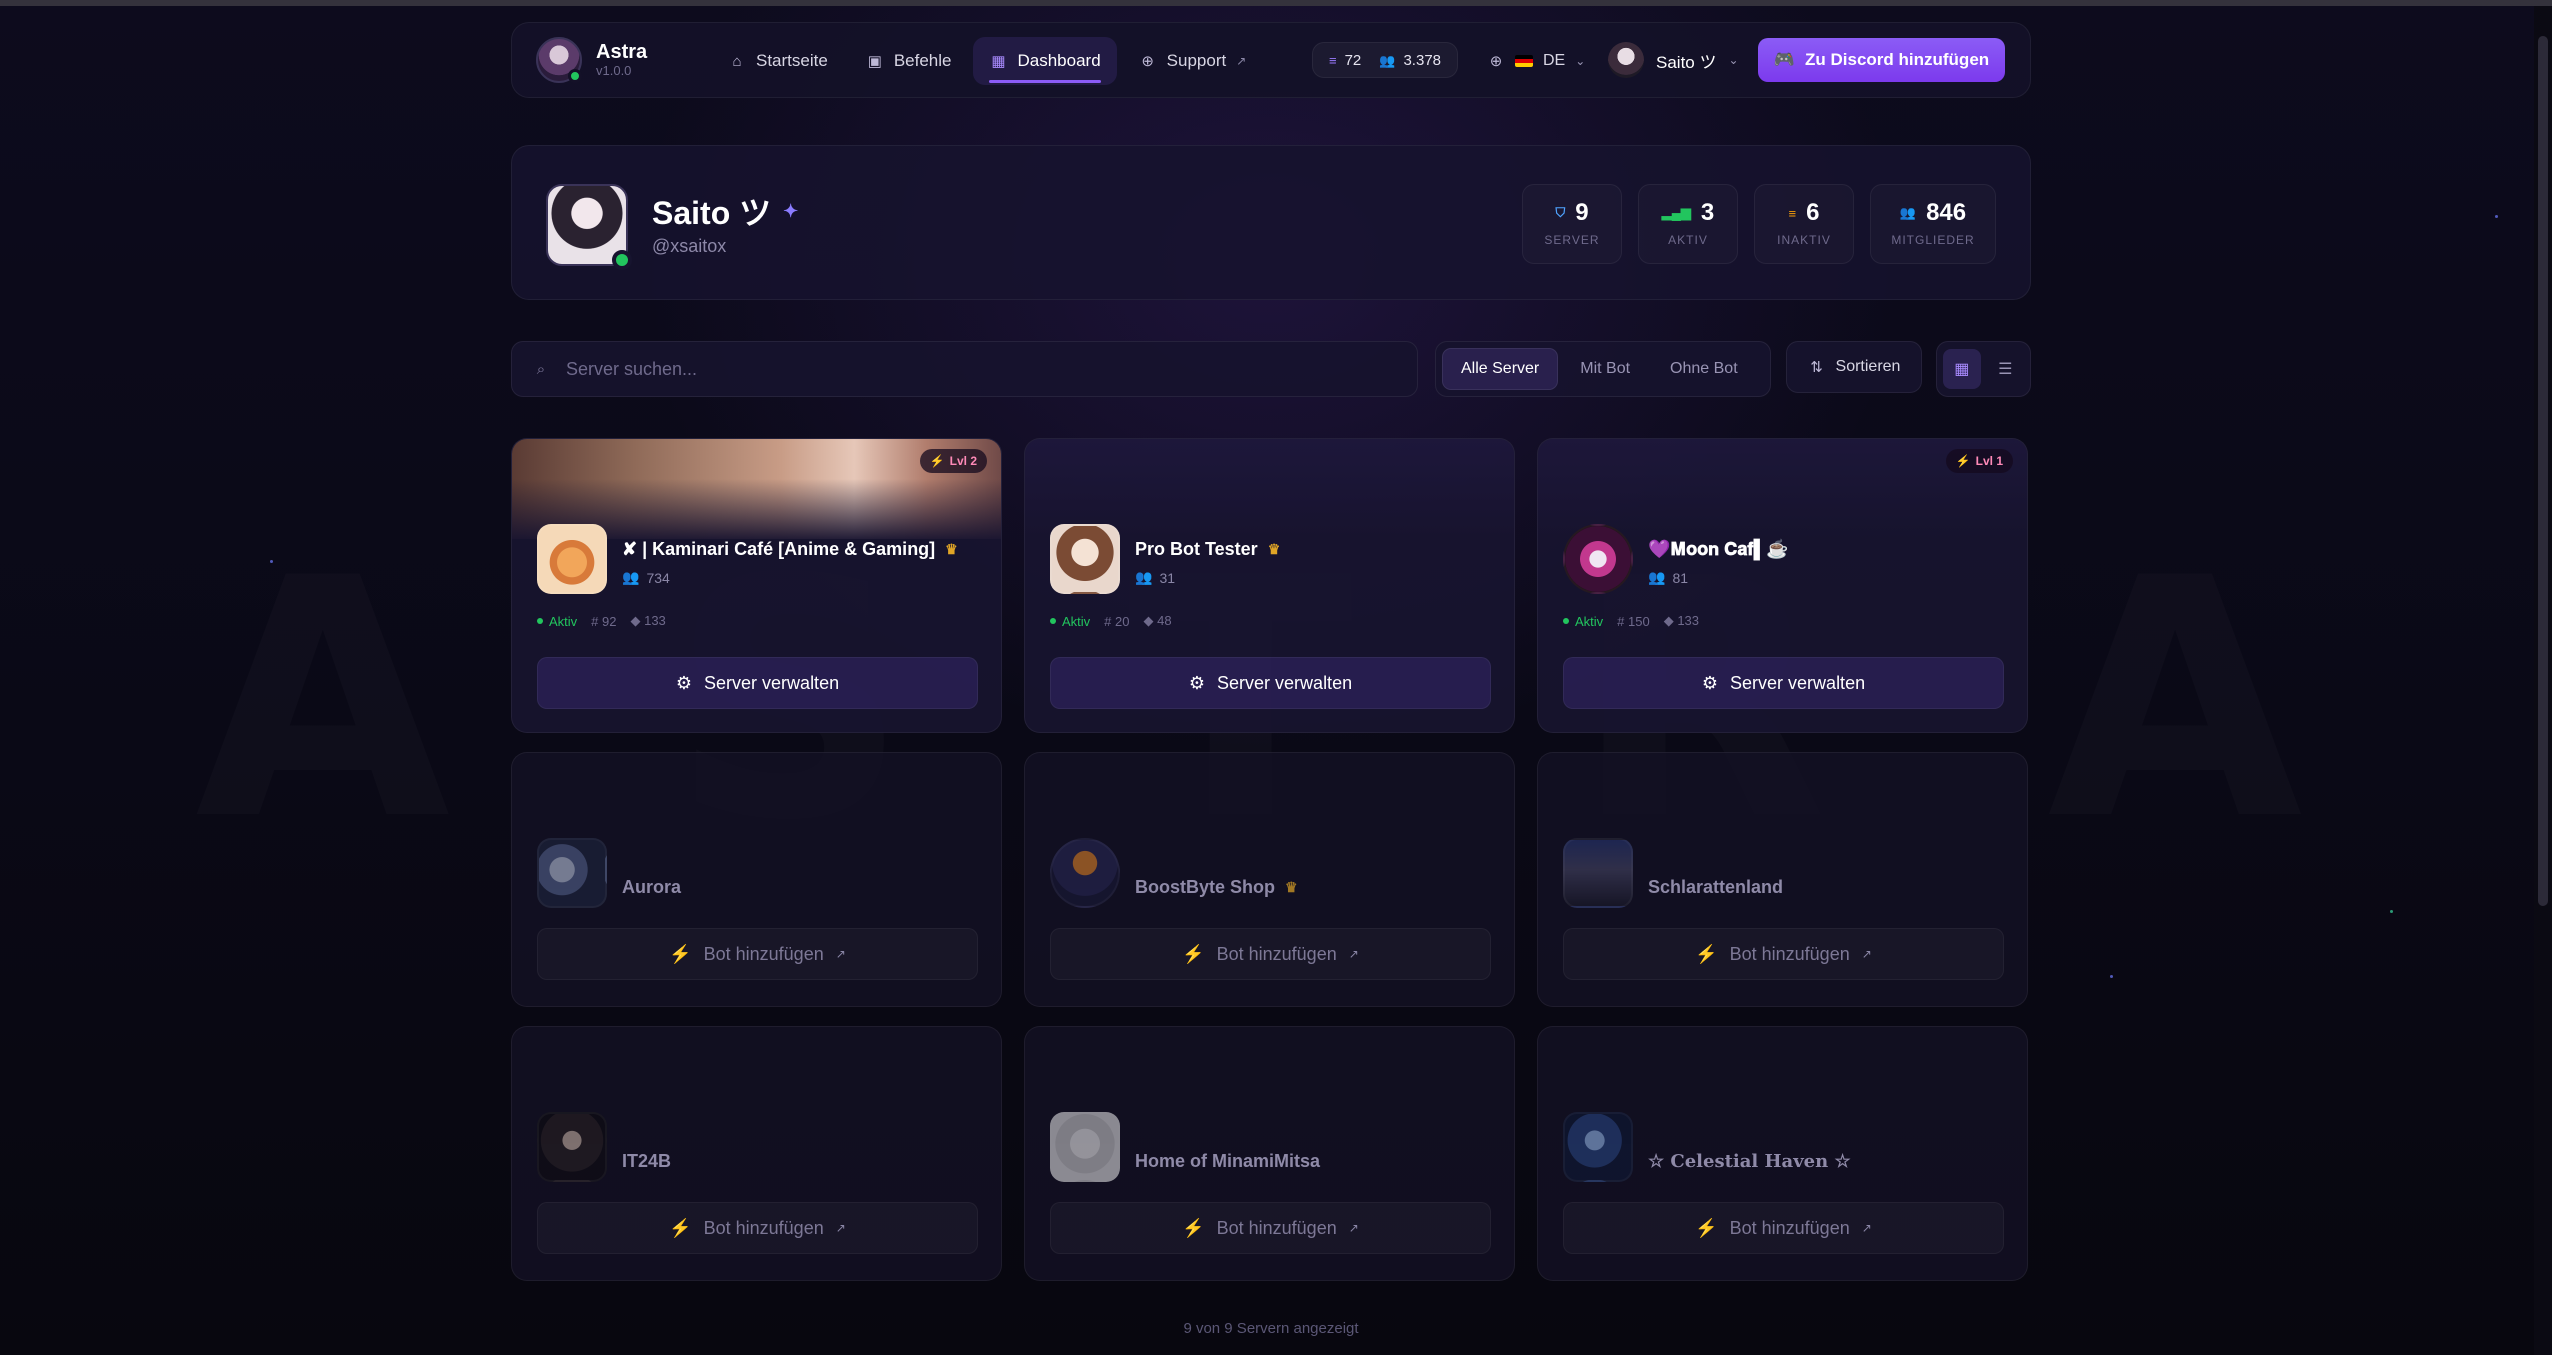 Image resolution: width=2552 pixels, height=1355 pixels. What do you see at coordinates (792, 60) in the screenshot?
I see `nav-link-label: Startseite` at bounding box center [792, 60].